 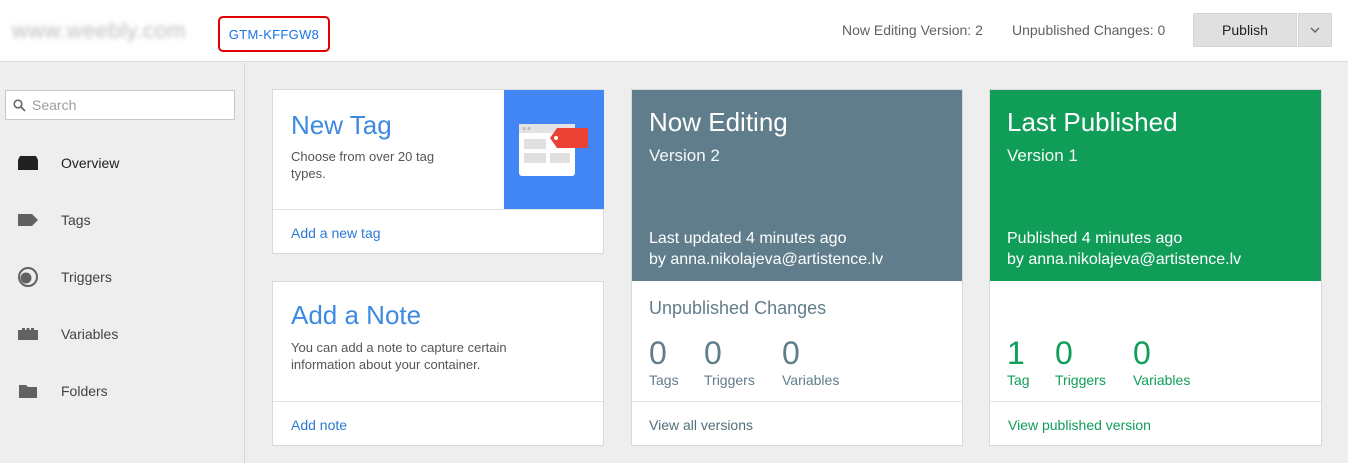 I want to click on last-published-version: Version 1, so click(x=1042, y=155).